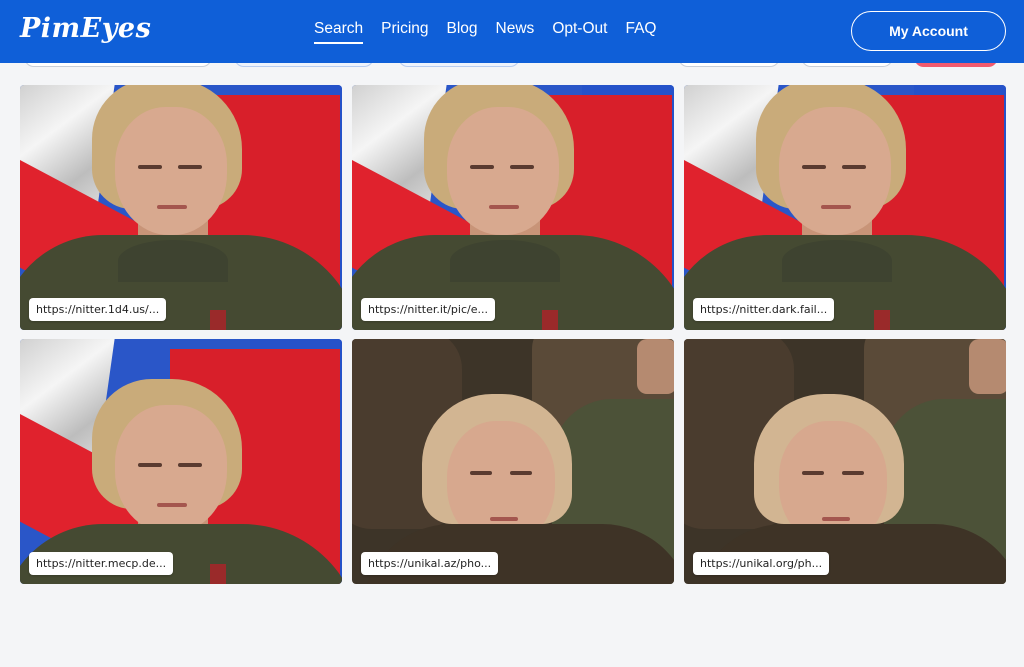 The height and width of the screenshot is (667, 1024). I want to click on nav-pricing: Pricing, so click(404, 32).